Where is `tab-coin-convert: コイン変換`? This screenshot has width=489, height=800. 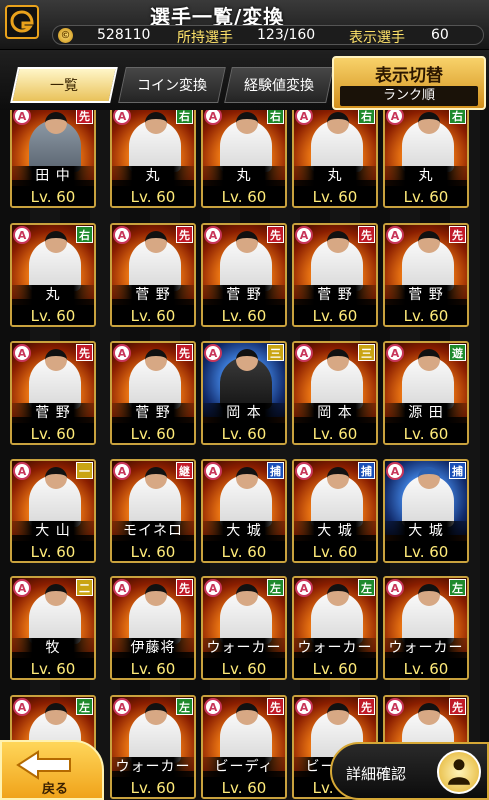 tab-coin-convert: コイン変換 is located at coordinates (172, 85).